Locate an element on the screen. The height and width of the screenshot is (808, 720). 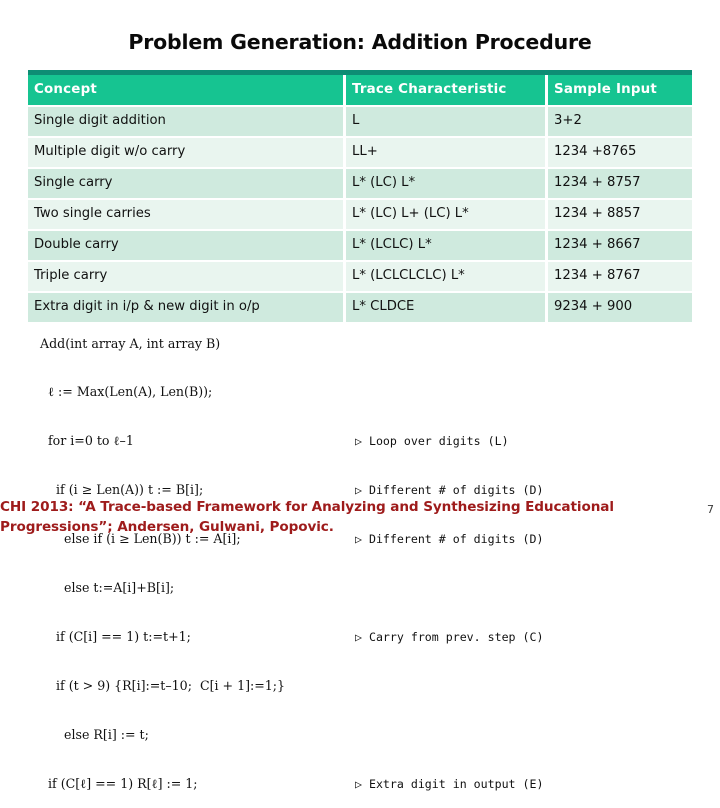
code-text: if (t > 9) {R[i]:=t–10; C[i + 1]:=1;} is located at coordinates (163, 685).